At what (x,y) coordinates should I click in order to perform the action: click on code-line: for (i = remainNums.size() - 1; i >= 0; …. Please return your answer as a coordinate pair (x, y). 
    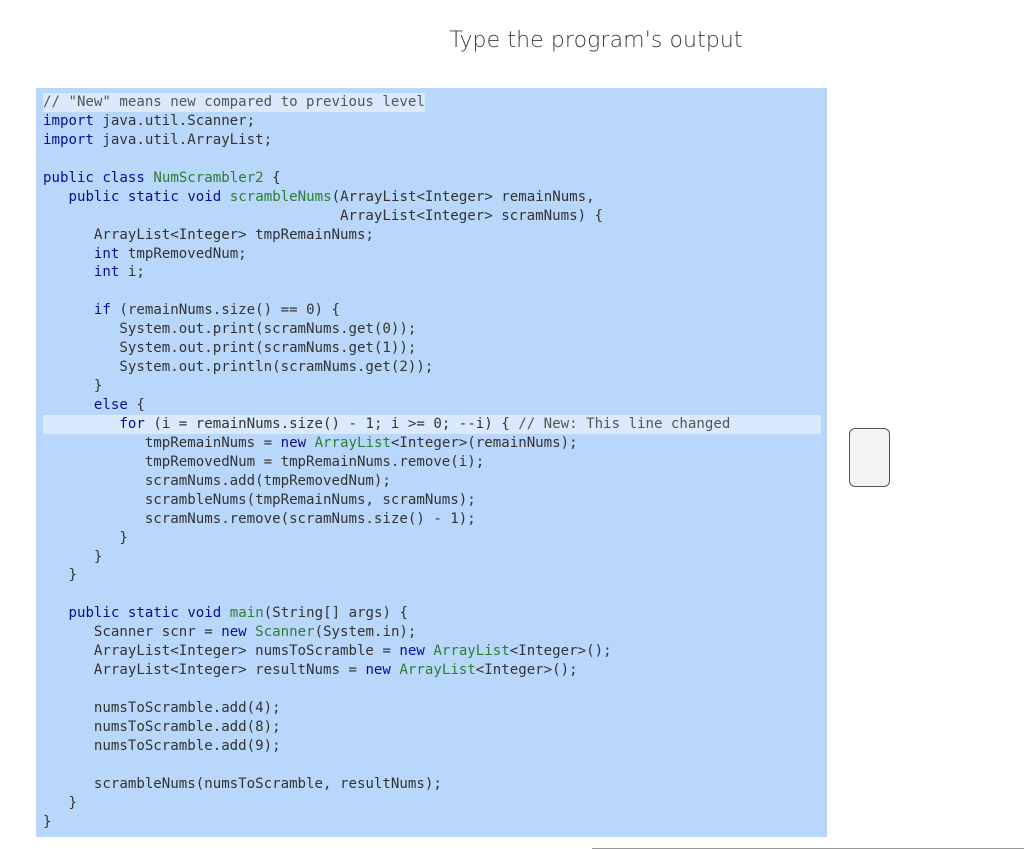
    Looking at the image, I should click on (432, 424).